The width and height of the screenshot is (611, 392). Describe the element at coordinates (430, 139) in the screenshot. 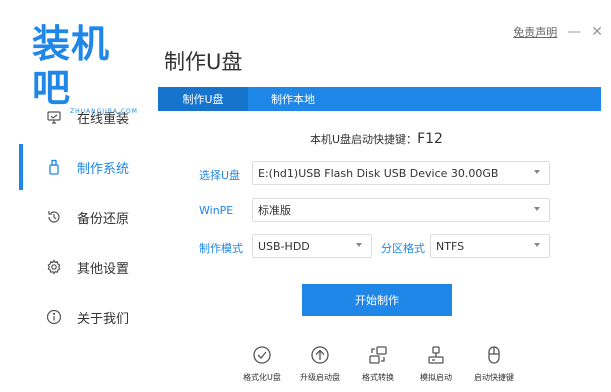

I see `hotkey-key: F12` at that location.